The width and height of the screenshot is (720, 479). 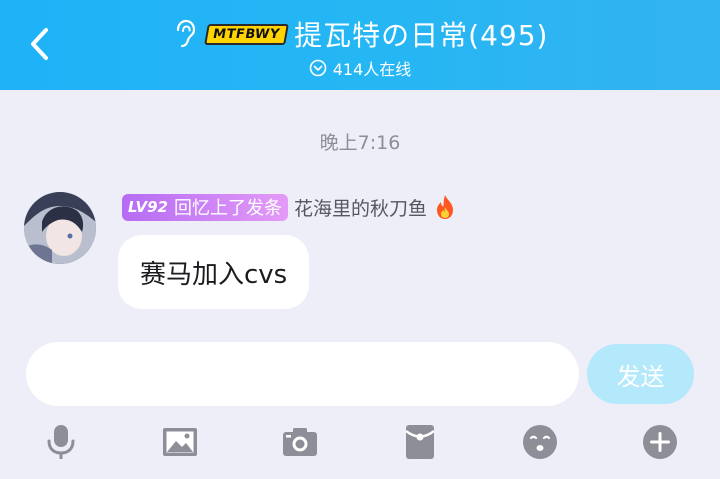 I want to click on level-tag: LV92 回忆上了发条, so click(x=205, y=207).